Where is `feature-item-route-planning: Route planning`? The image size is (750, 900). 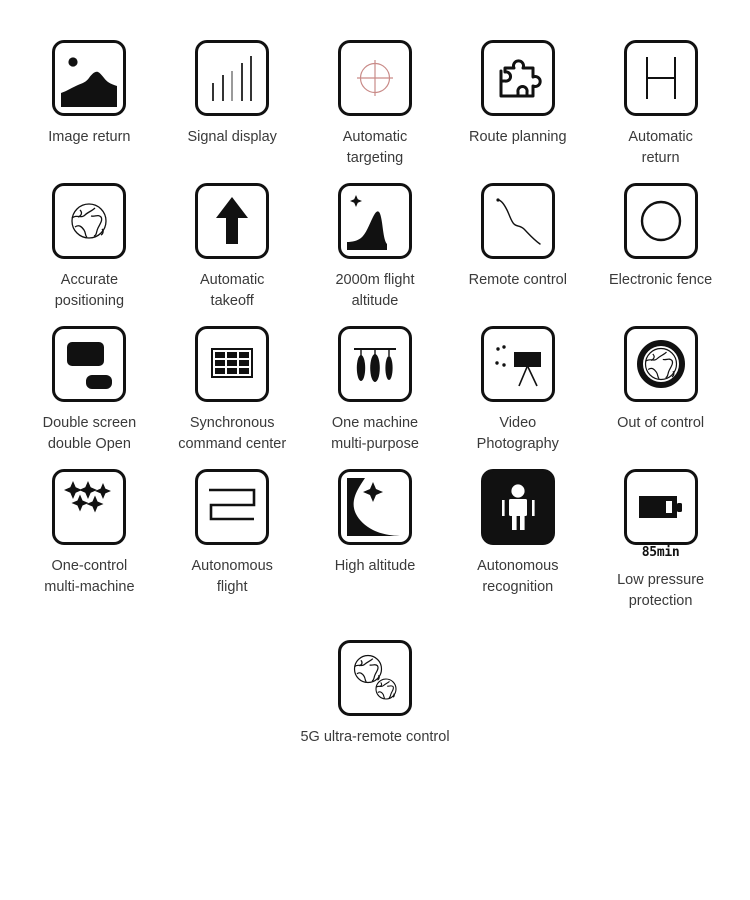
feature-item-route-planning: Route planning is located at coordinates (517, 104).